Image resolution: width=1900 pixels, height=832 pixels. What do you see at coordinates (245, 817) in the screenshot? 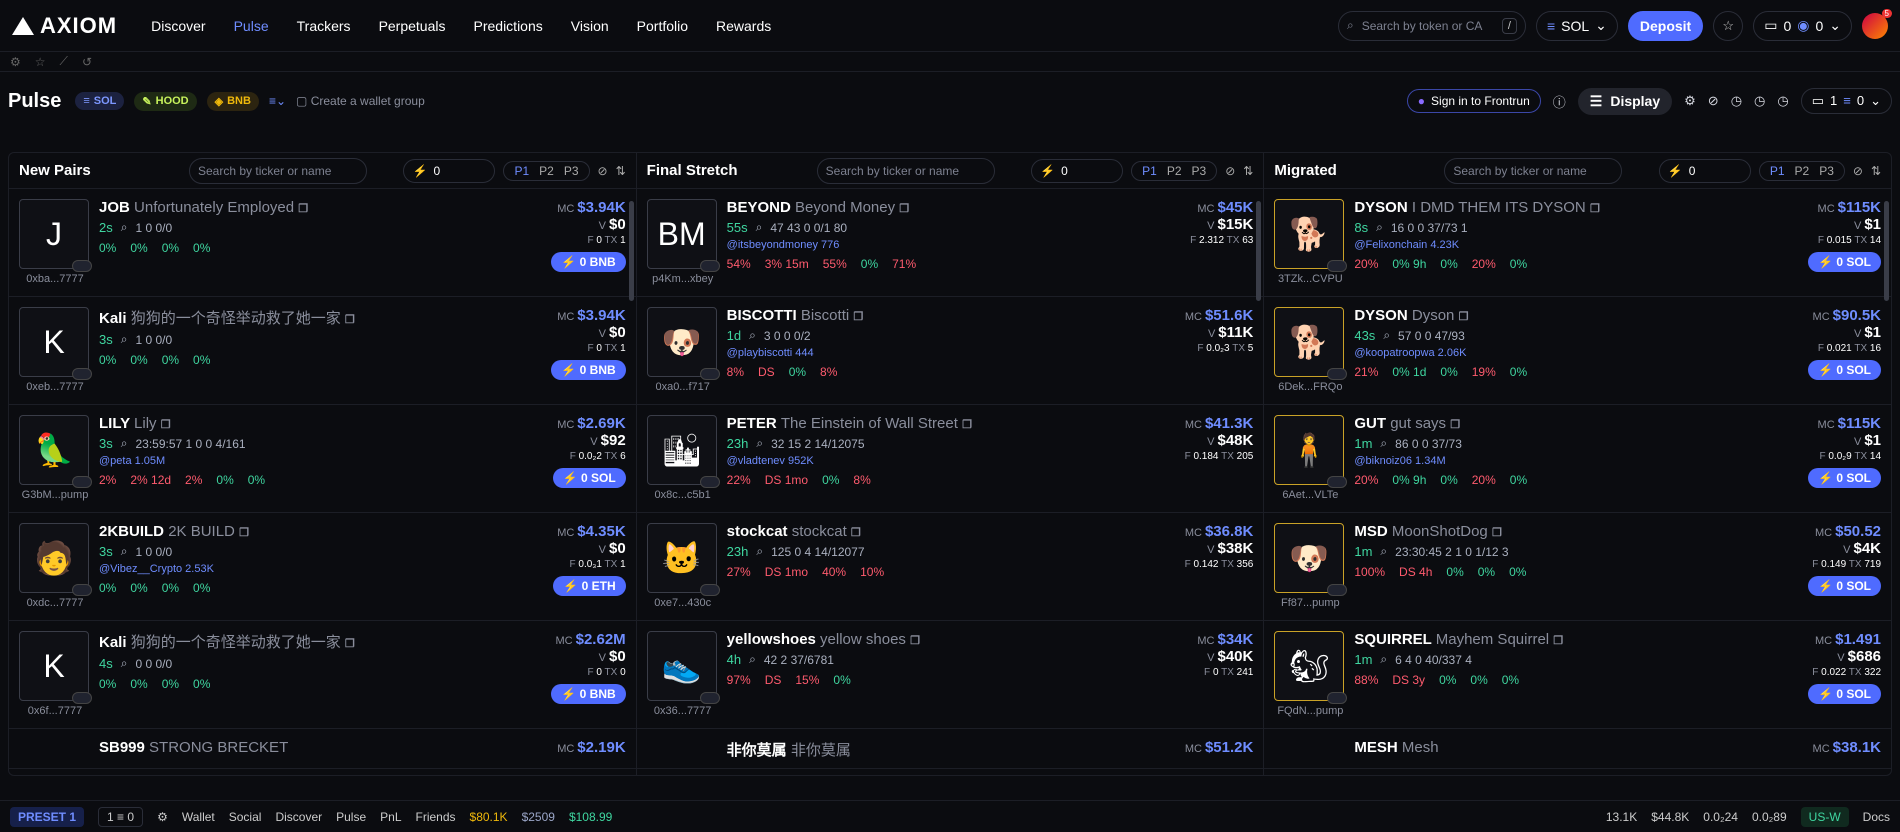
I see `footer-social: Social` at bounding box center [245, 817].